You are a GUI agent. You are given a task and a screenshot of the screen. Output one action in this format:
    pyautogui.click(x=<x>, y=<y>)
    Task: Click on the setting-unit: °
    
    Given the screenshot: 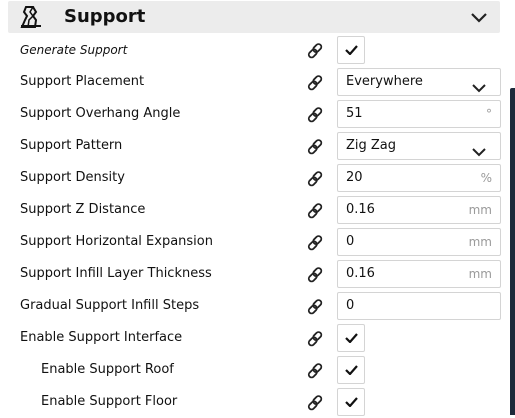 What is the action you would take?
    pyautogui.click(x=489, y=114)
    